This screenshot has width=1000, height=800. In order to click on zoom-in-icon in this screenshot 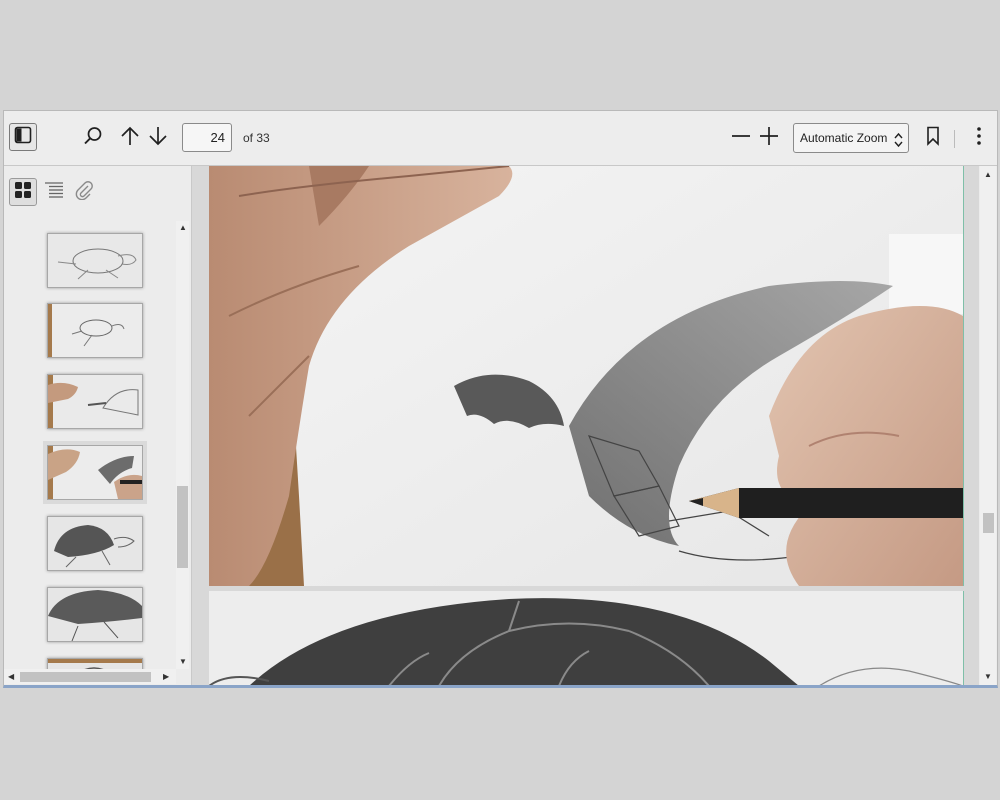, I will do `click(769, 138)`.